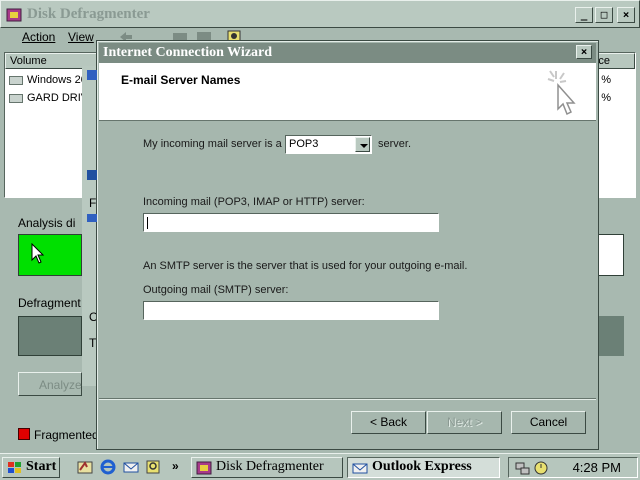 The image size is (640, 480). What do you see at coordinates (541, 468) in the screenshot?
I see `scheduler-tray-icon` at bounding box center [541, 468].